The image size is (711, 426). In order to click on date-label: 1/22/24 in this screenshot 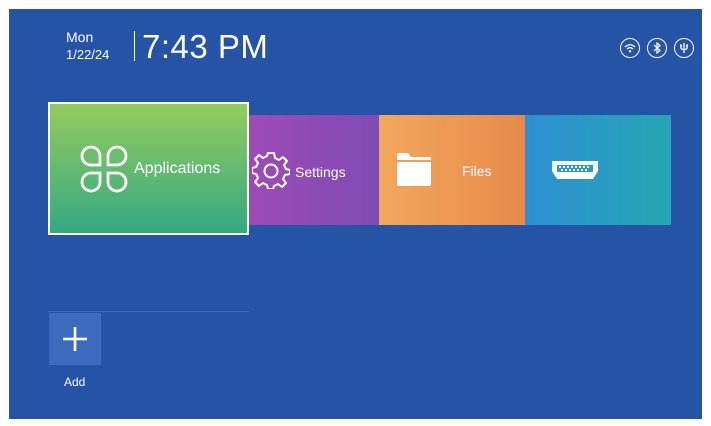, I will do `click(88, 54)`.